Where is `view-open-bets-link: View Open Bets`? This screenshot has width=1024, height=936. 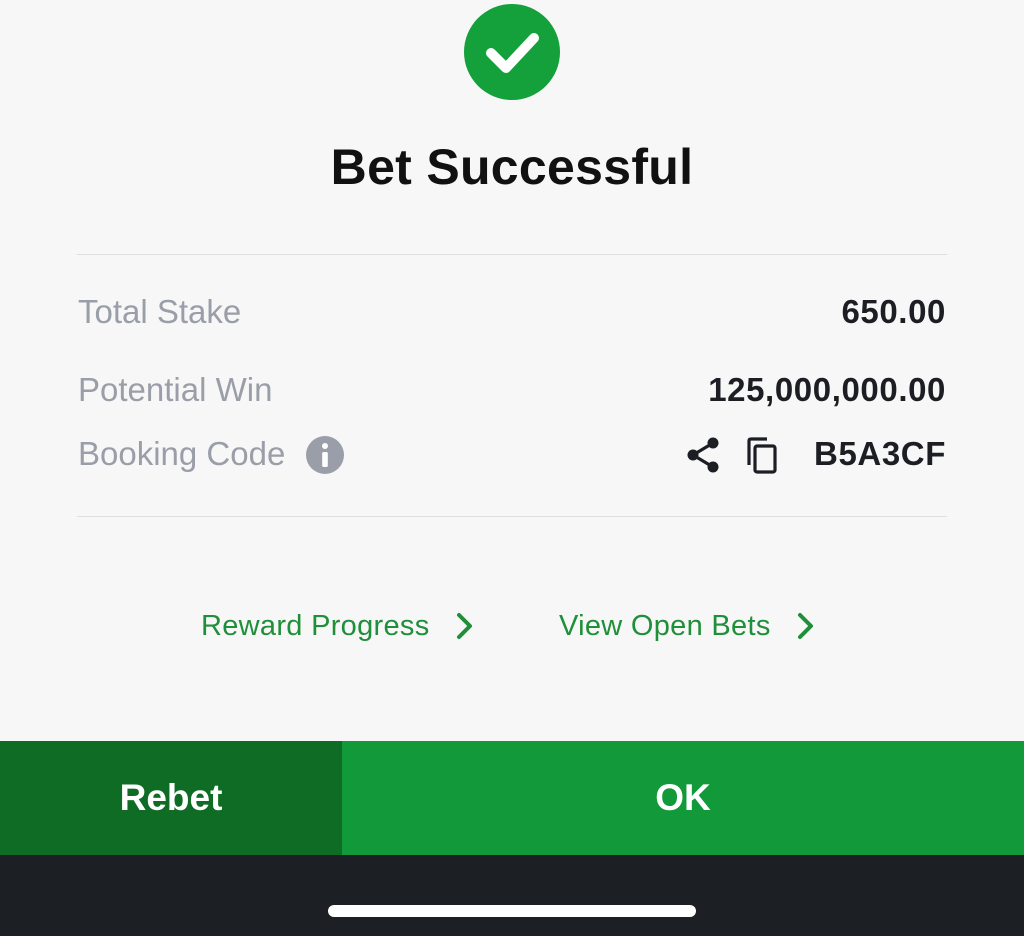 view-open-bets-link: View Open Bets is located at coordinates (688, 626).